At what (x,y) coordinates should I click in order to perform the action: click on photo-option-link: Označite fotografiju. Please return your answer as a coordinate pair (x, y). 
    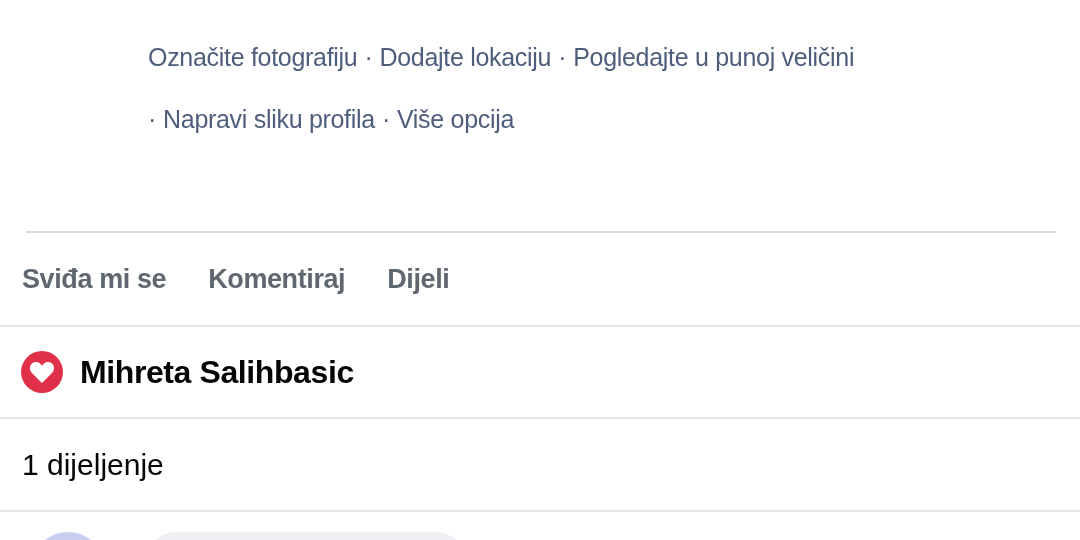
    Looking at the image, I should click on (253, 57).